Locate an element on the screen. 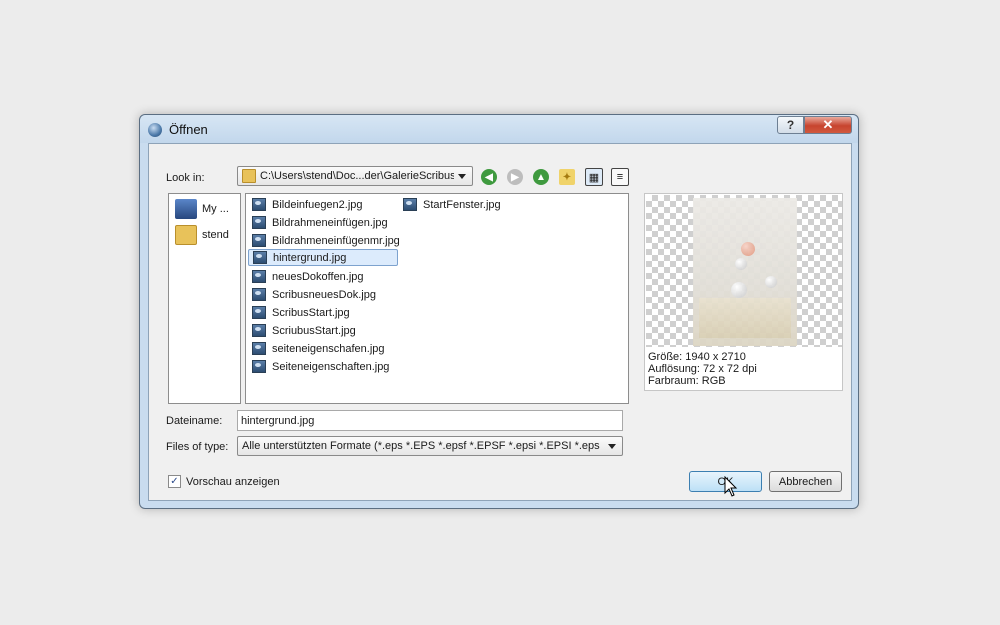  forward-icon: ▶ is located at coordinates (515, 177).